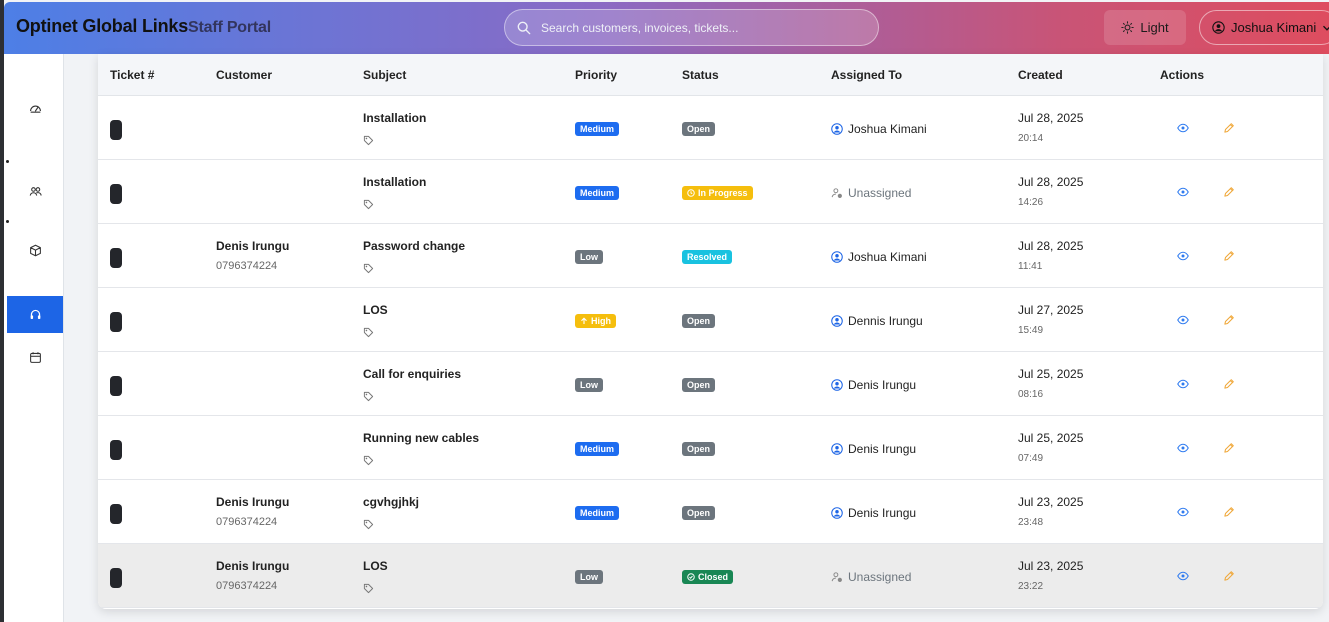 This screenshot has height=622, width=1329. I want to click on search-box, so click(691, 27).